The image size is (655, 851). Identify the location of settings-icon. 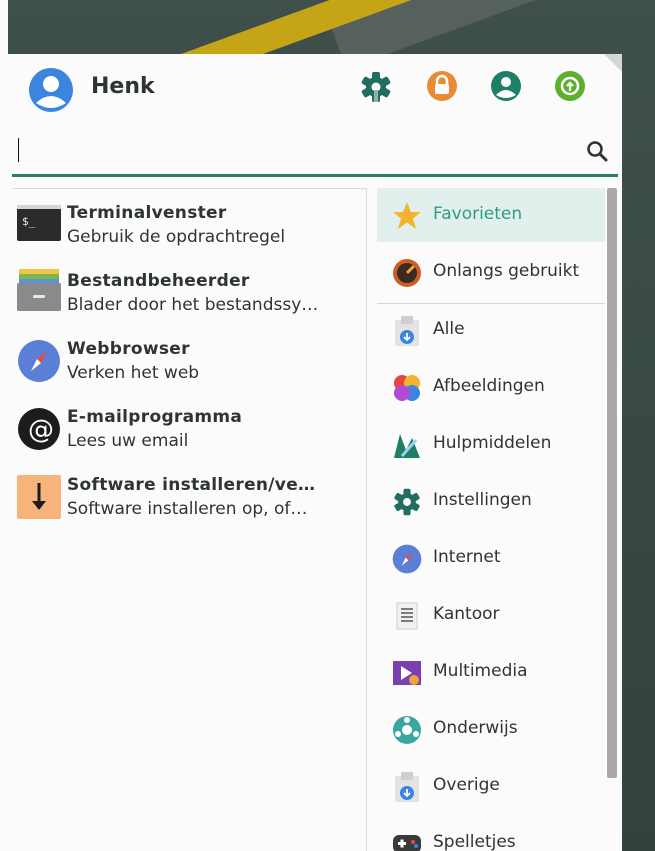
(407, 504).